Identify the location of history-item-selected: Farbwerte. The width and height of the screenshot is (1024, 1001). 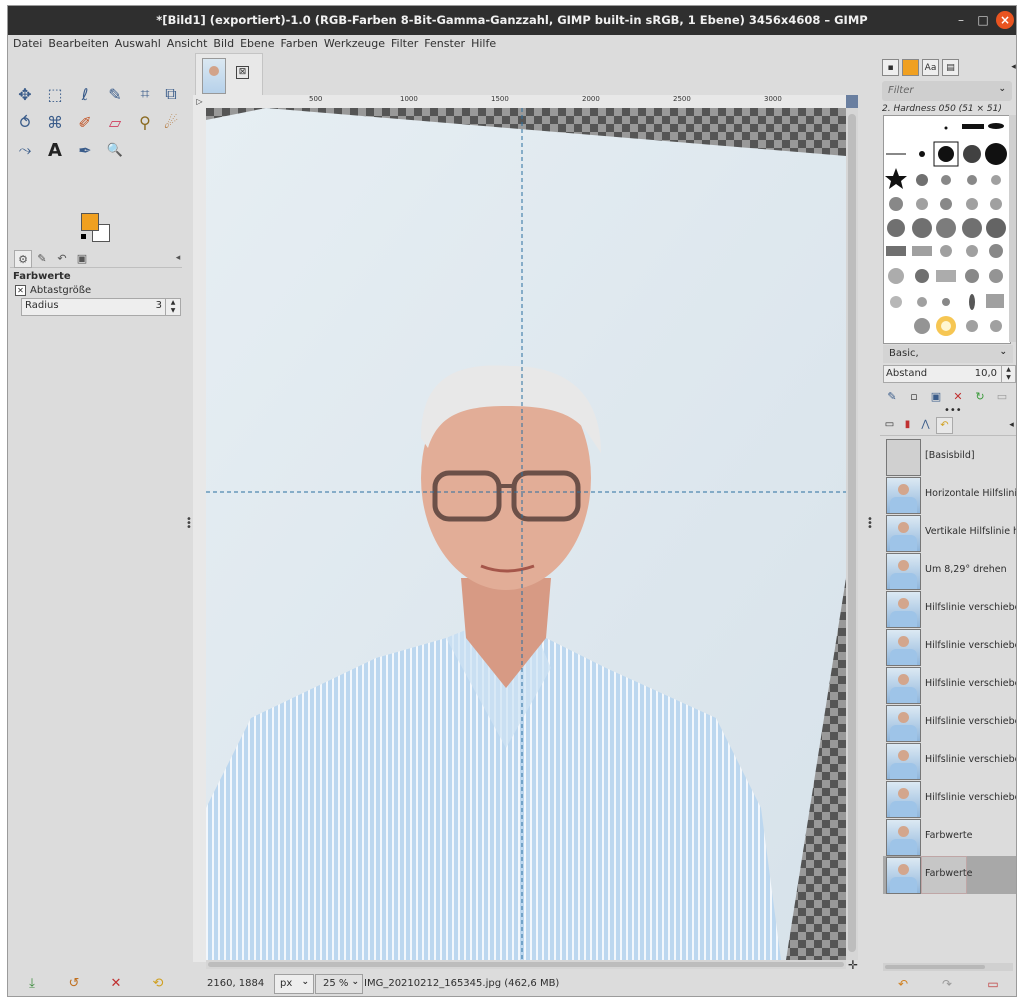
(949, 875).